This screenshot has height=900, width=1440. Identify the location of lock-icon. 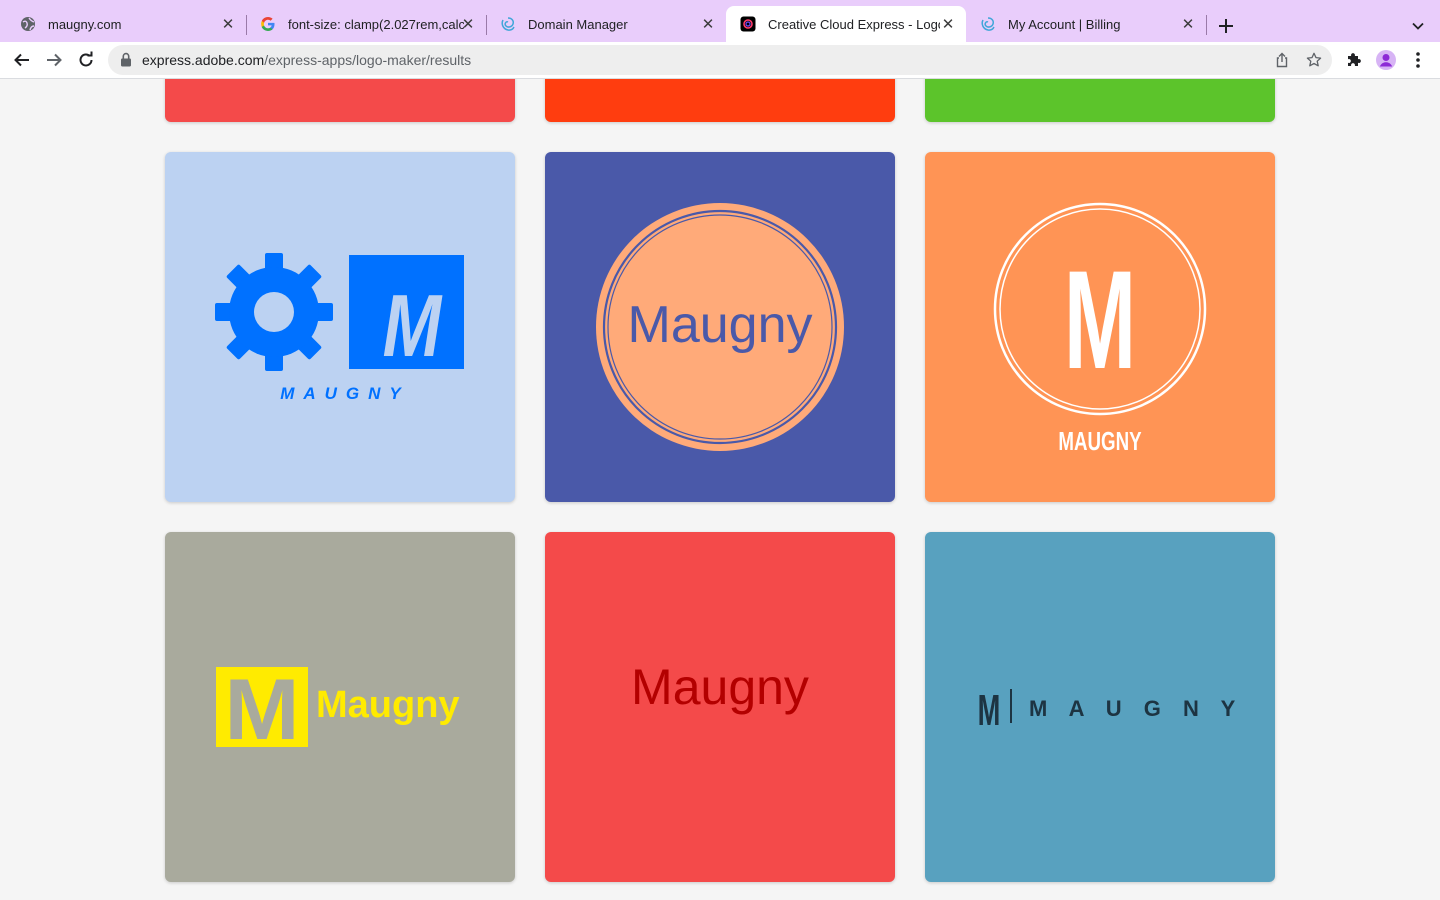
(126, 60).